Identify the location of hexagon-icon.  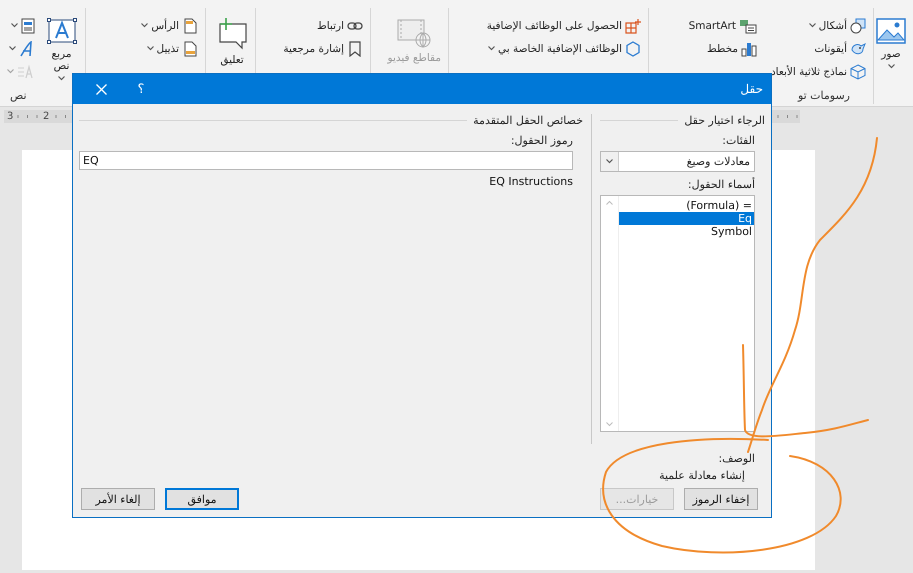
(633, 48).